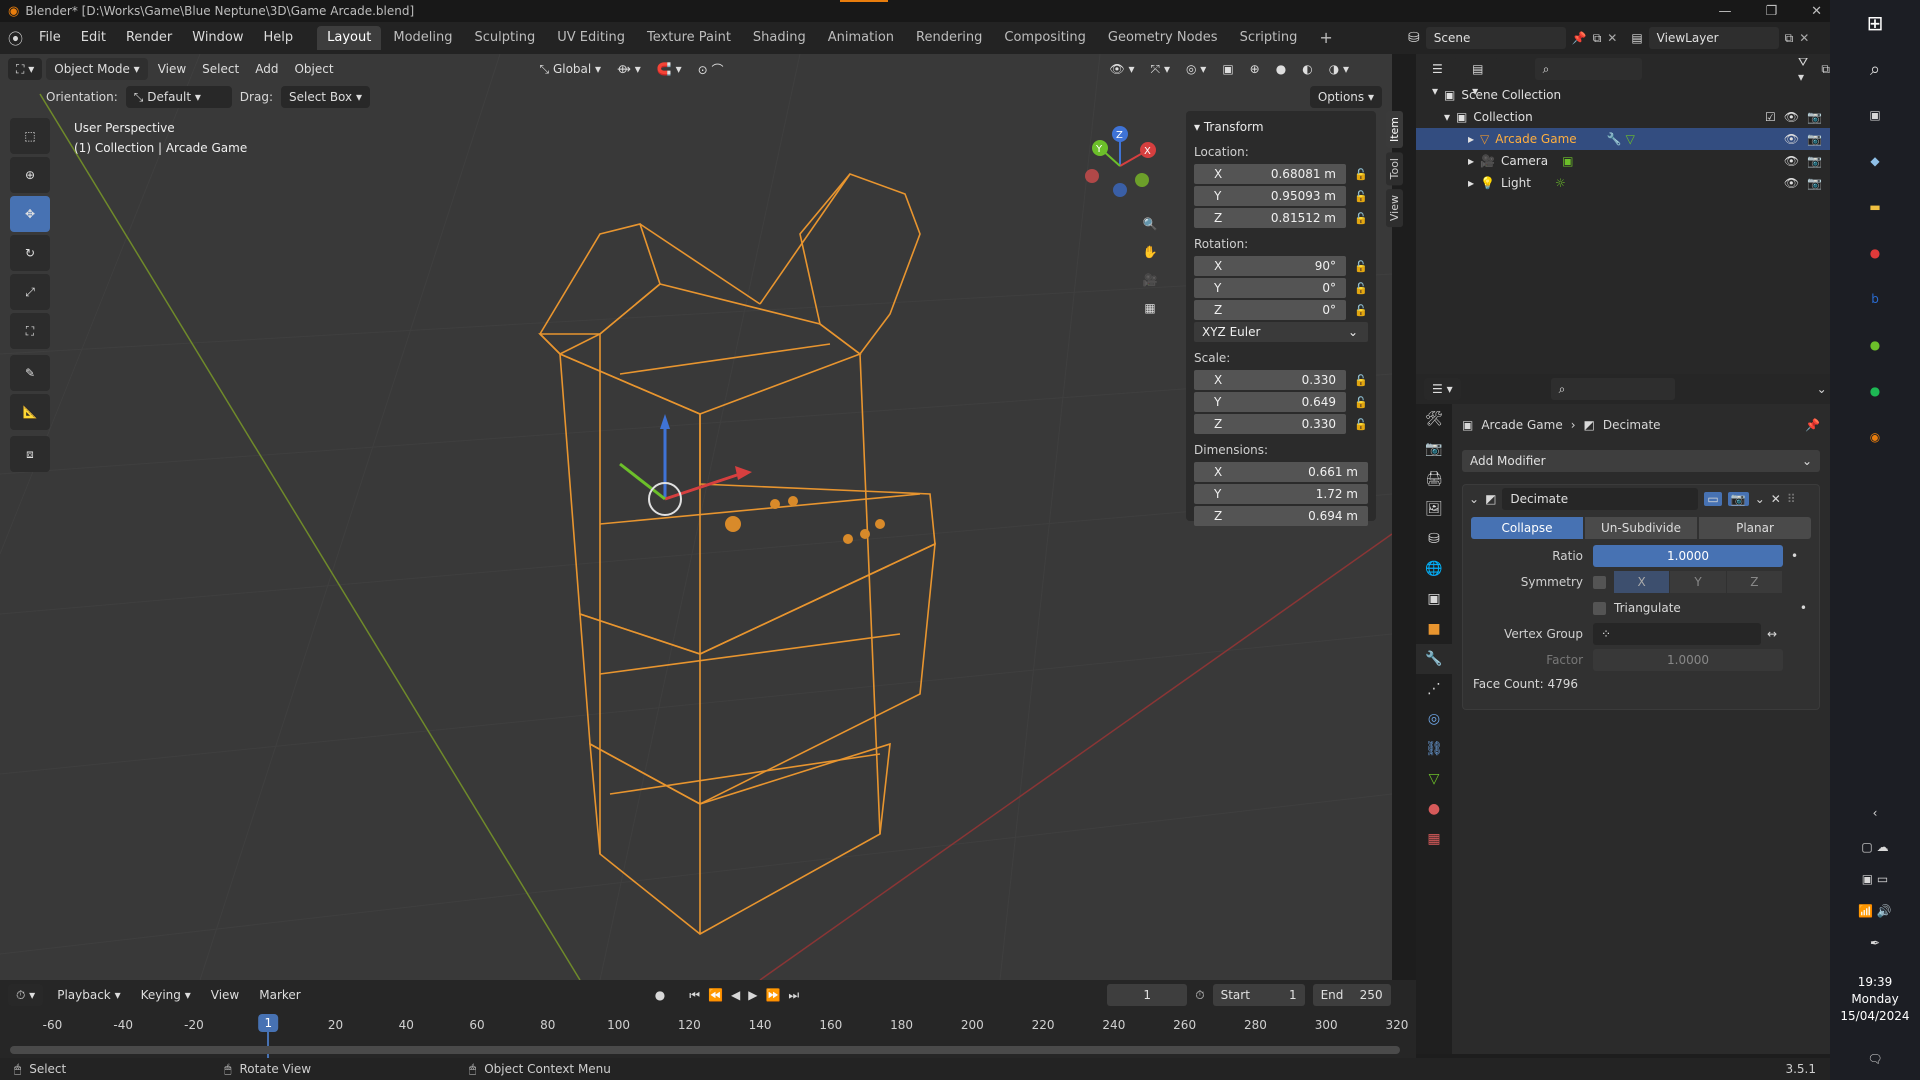 This screenshot has height=1080, width=1920. I want to click on current-frame-field: 1, so click(1147, 995).